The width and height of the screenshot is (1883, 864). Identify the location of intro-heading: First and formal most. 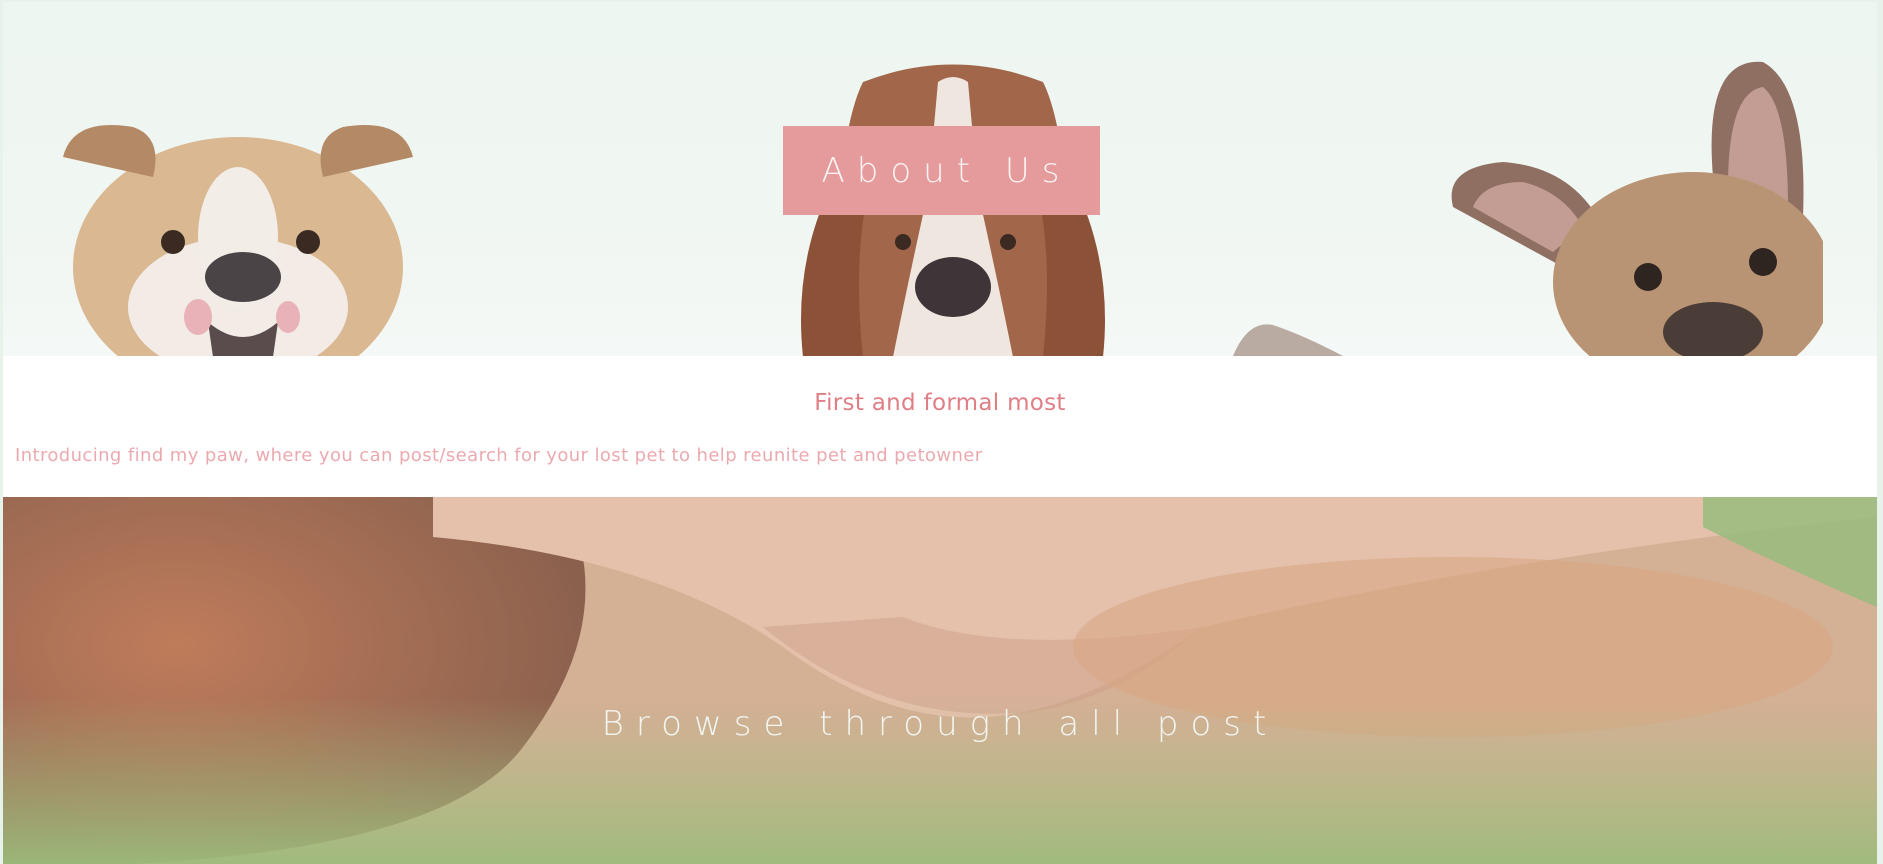
(940, 403).